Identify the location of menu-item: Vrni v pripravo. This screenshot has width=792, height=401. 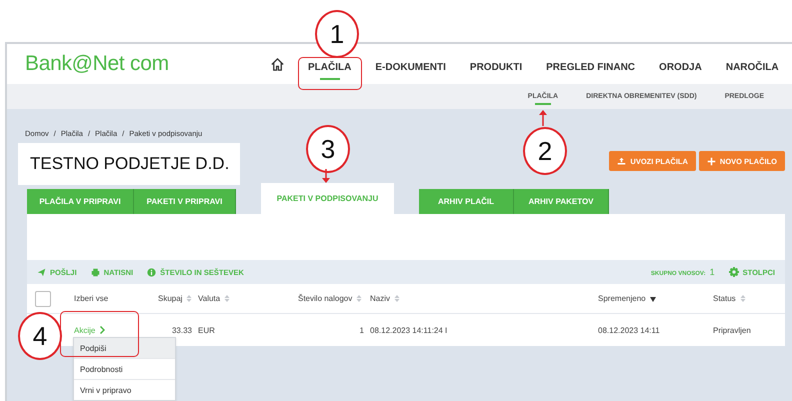
(124, 390).